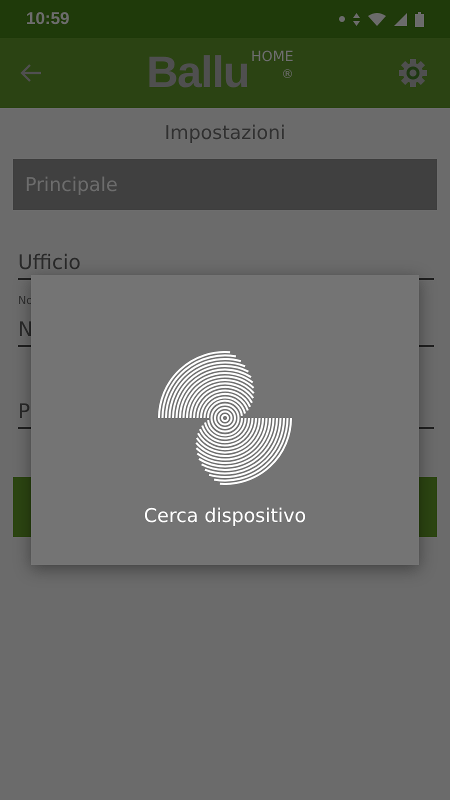 This screenshot has height=800, width=450. Describe the element at coordinates (198, 73) in the screenshot. I see `logo-text: Ballu` at that location.